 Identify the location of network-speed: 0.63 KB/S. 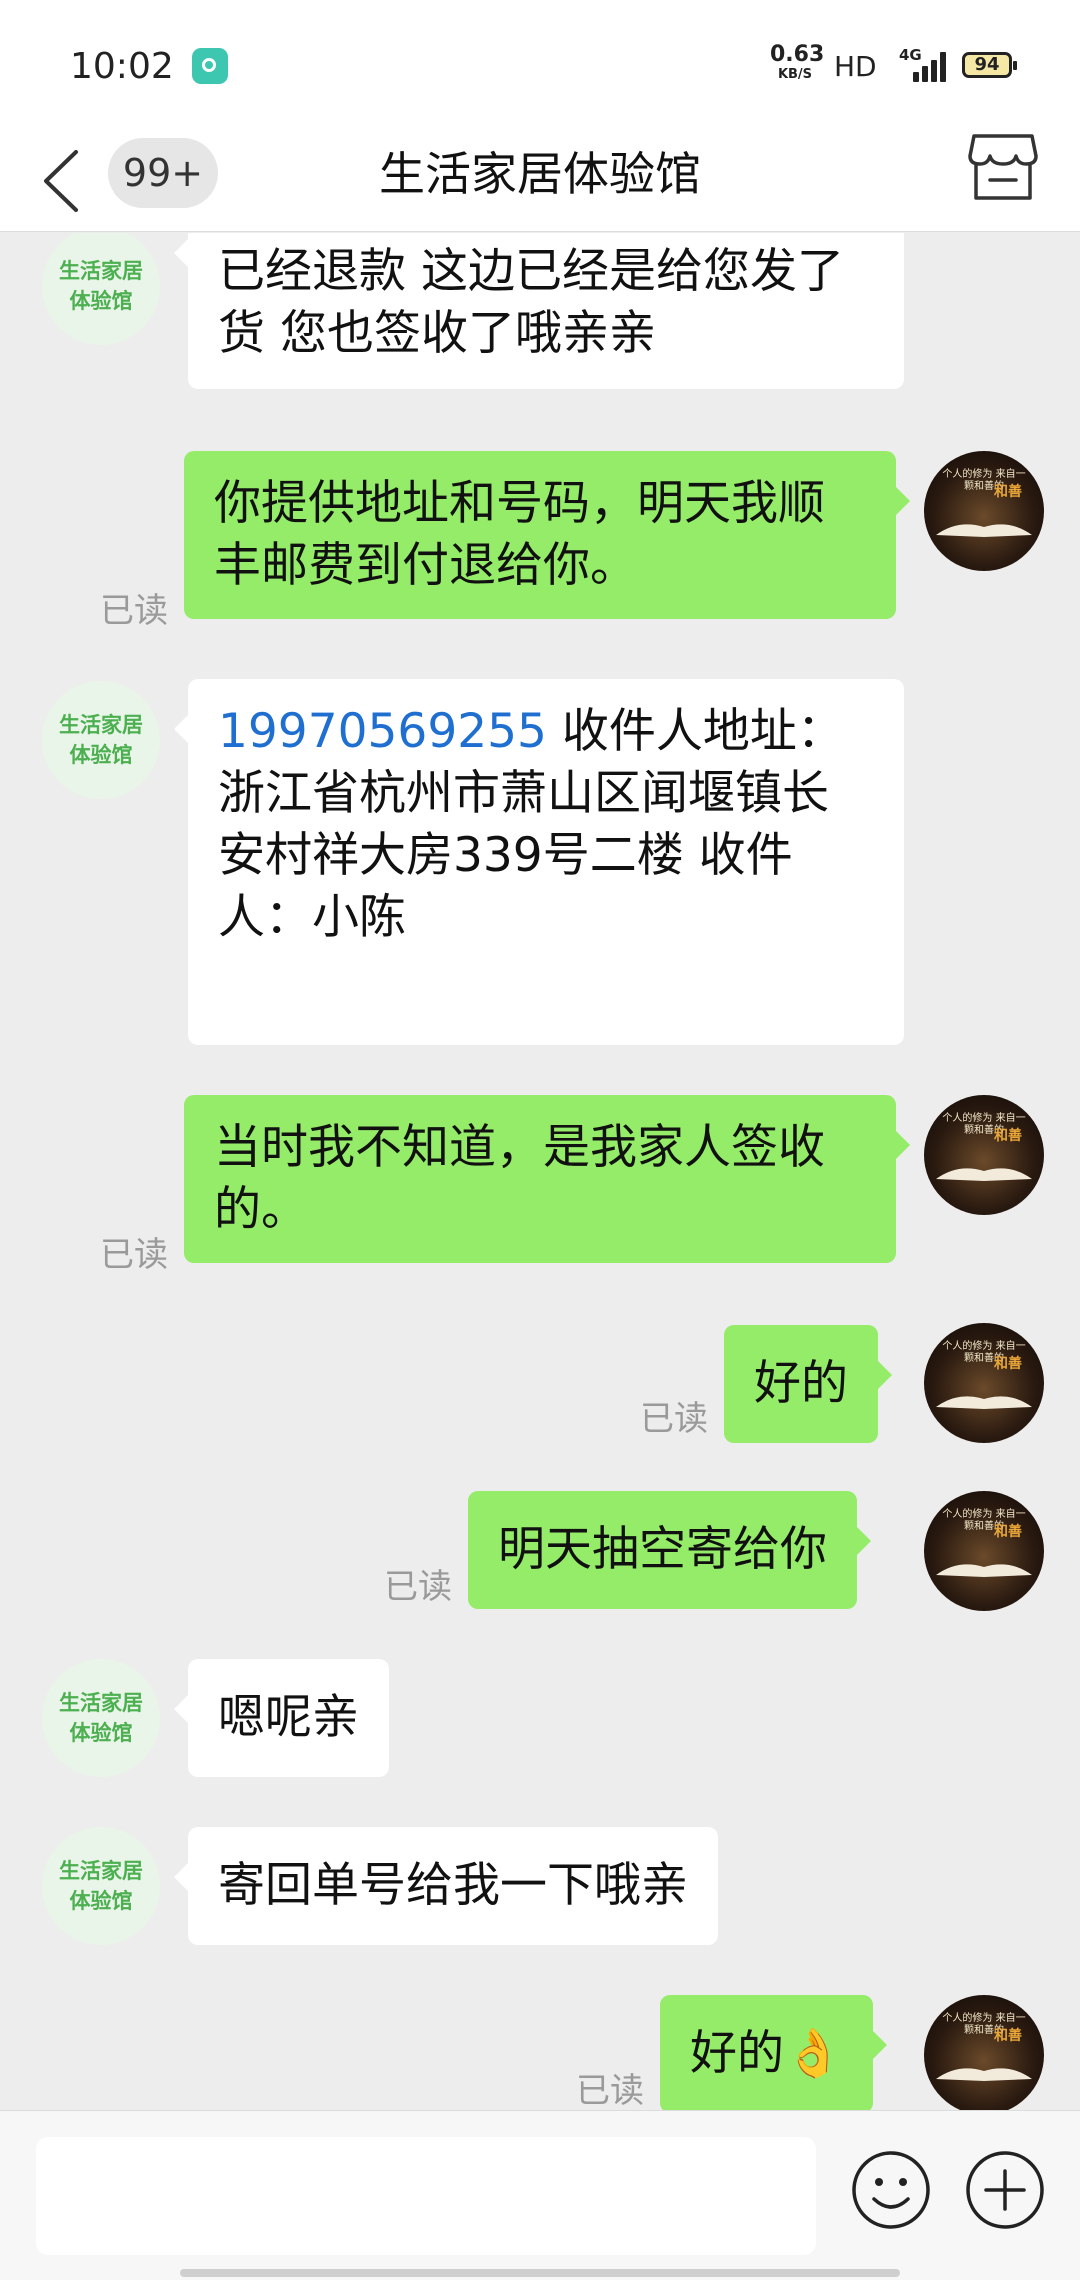
(797, 62).